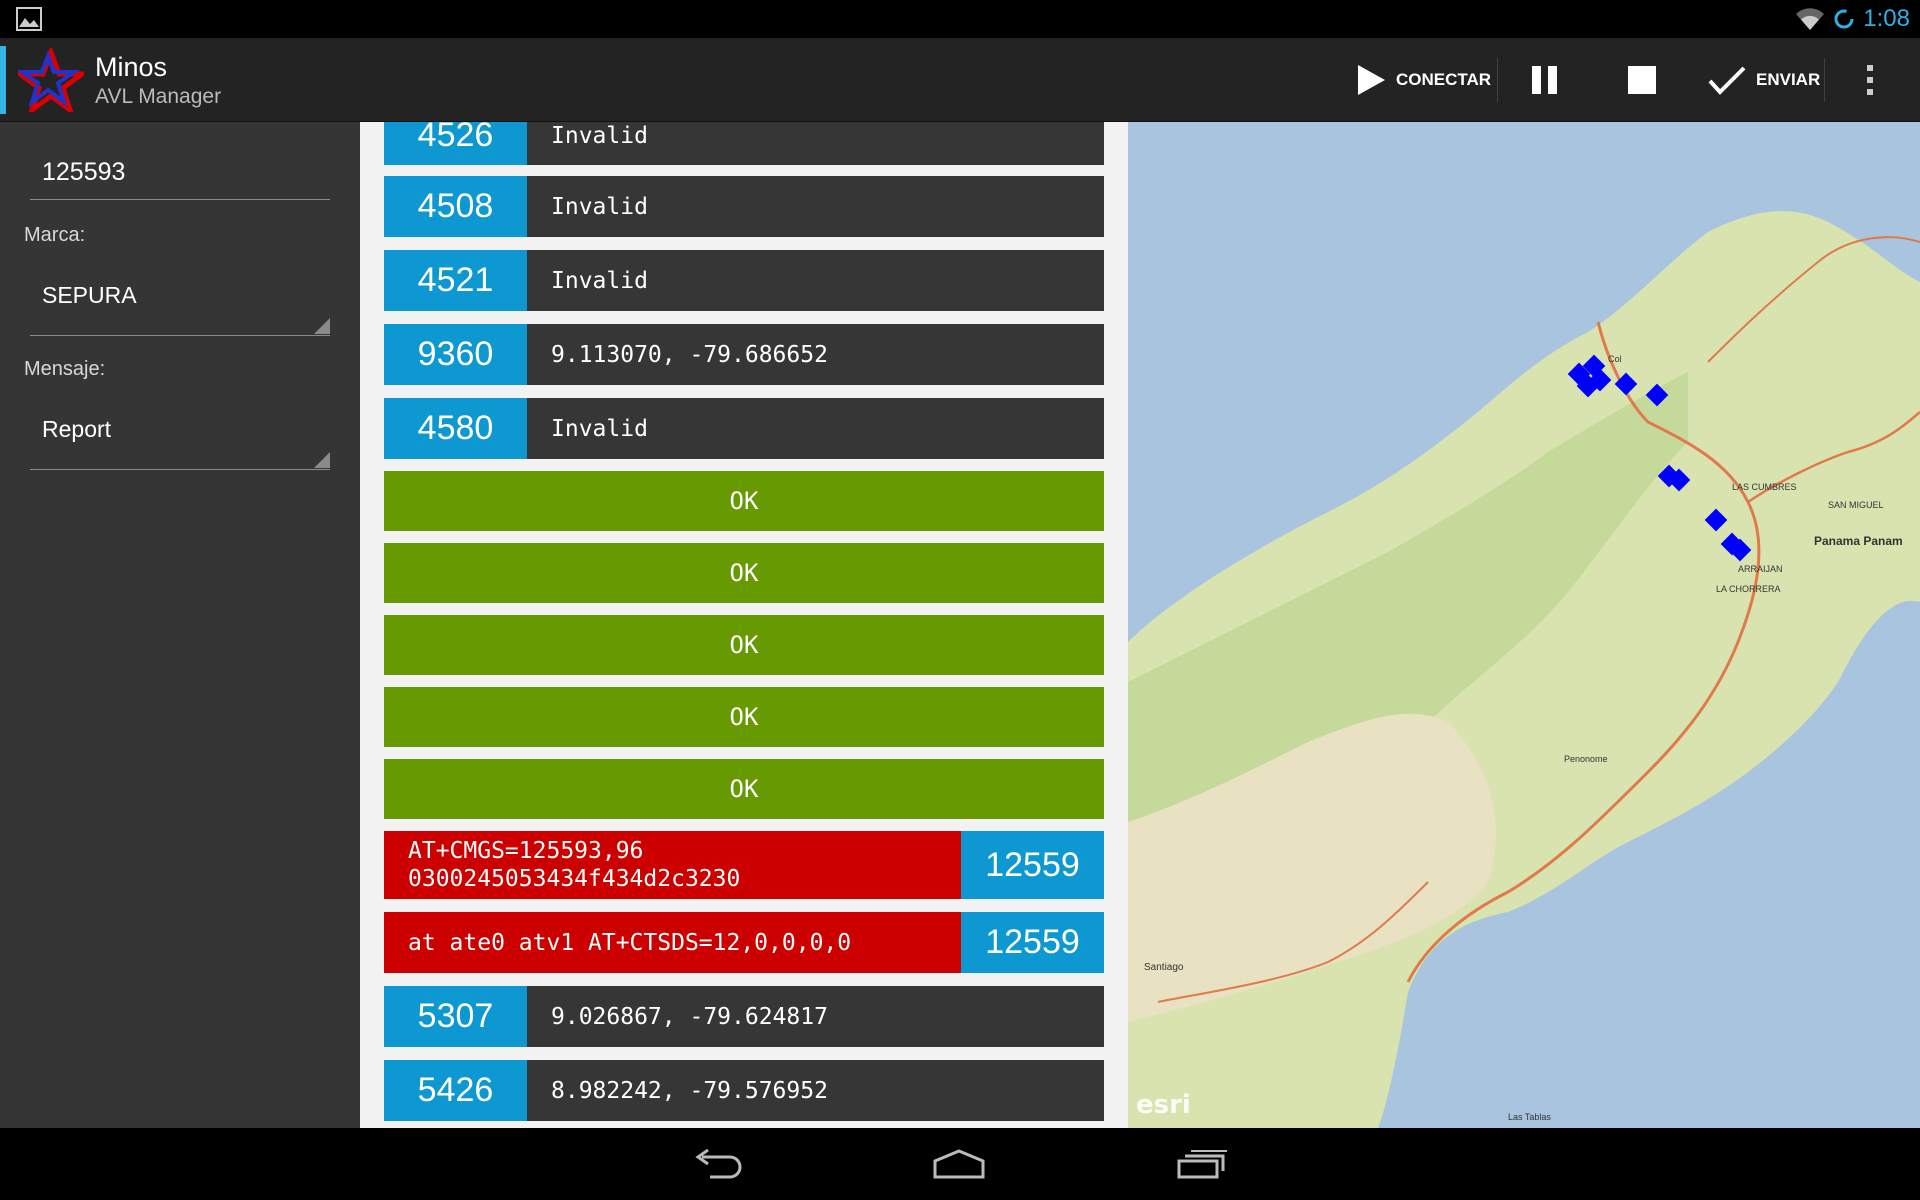  I want to click on map-label: Col, so click(1615, 359).